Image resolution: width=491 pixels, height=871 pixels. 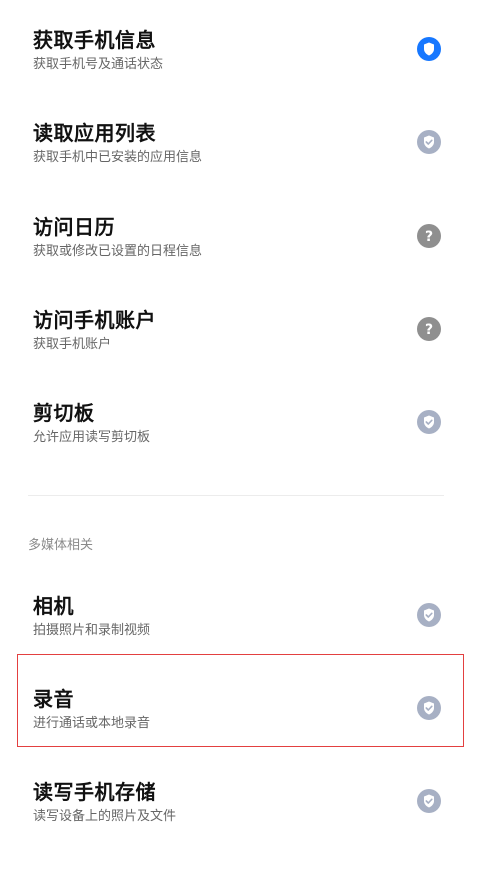 What do you see at coordinates (94, 40) in the screenshot?
I see `permission-title: 获取手机信息` at bounding box center [94, 40].